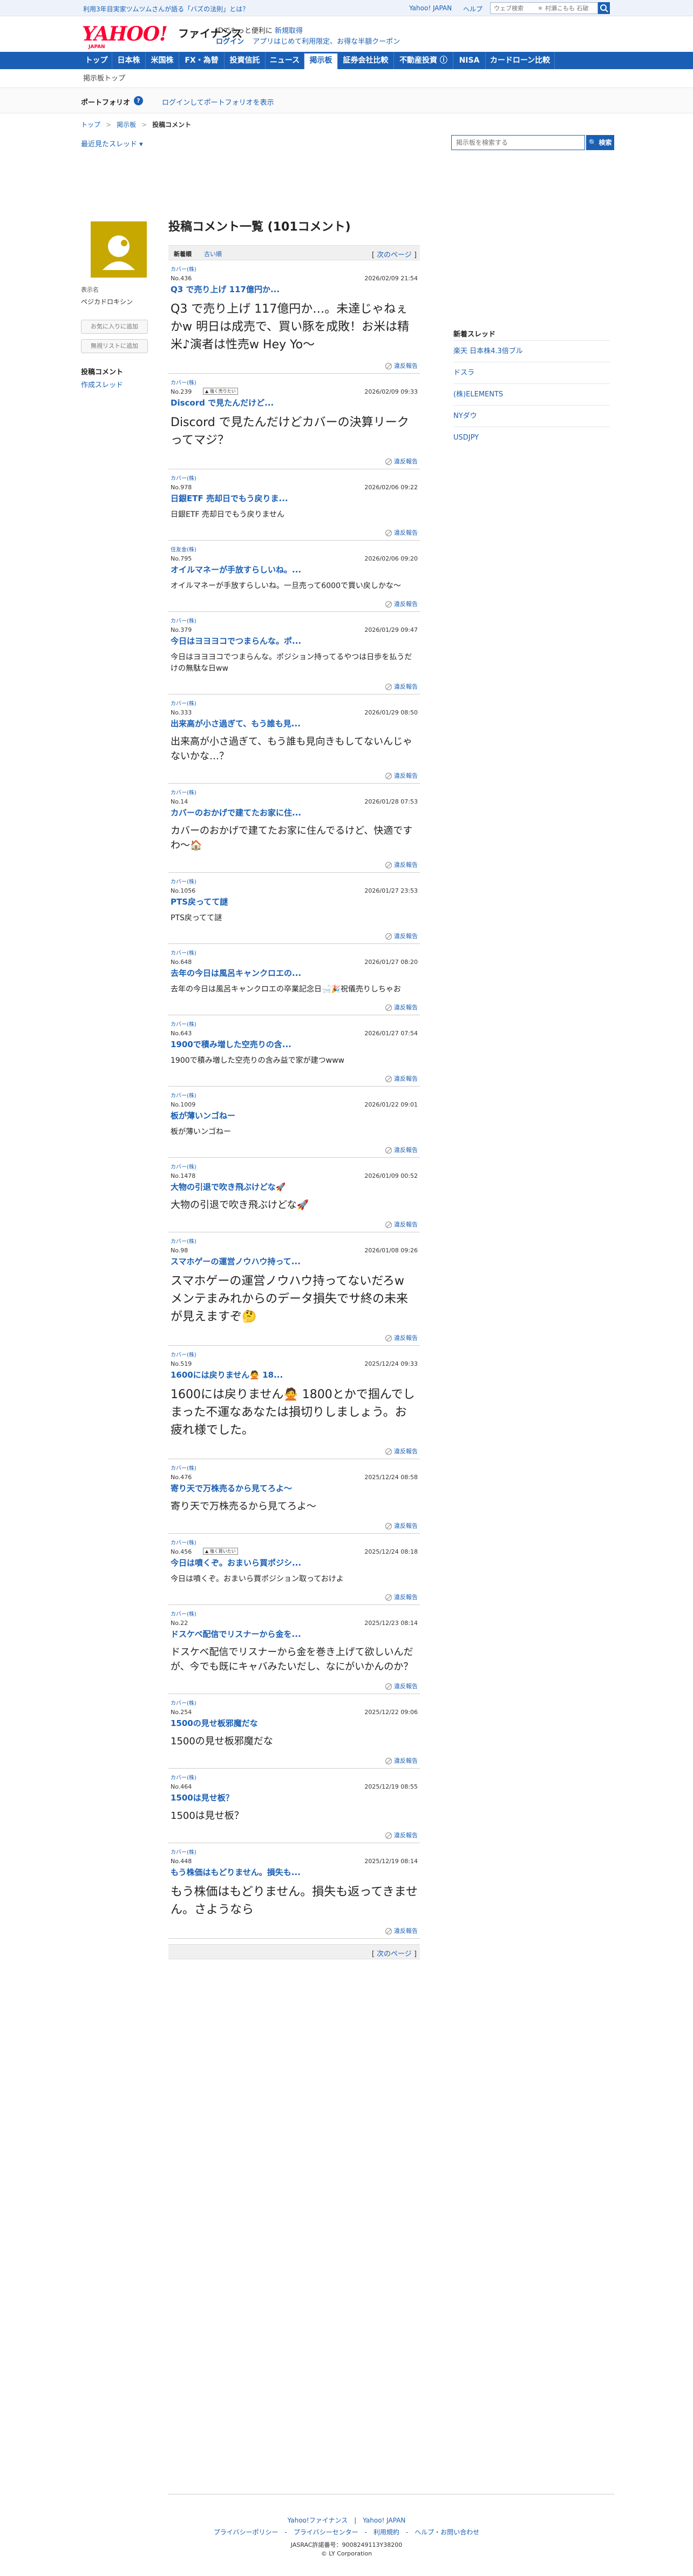  I want to click on nav-news: ニュース, so click(285, 60).